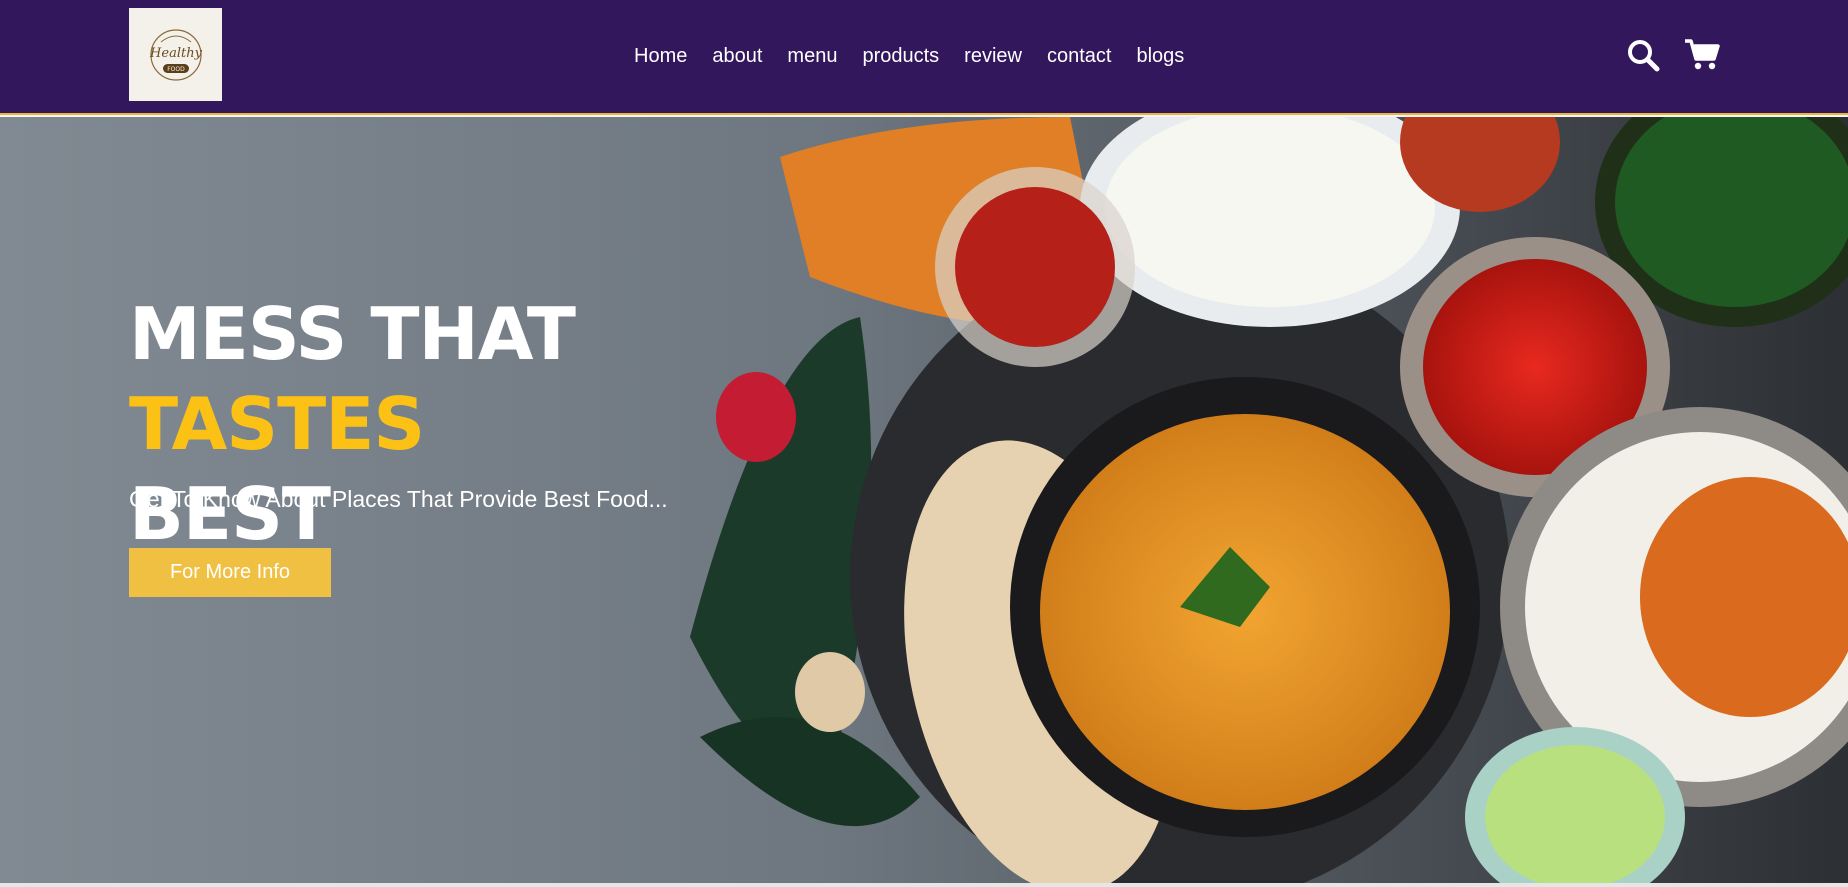 This screenshot has height=887, width=1848. Describe the element at coordinates (812, 56) in the screenshot. I see `nav-menu: menu` at that location.